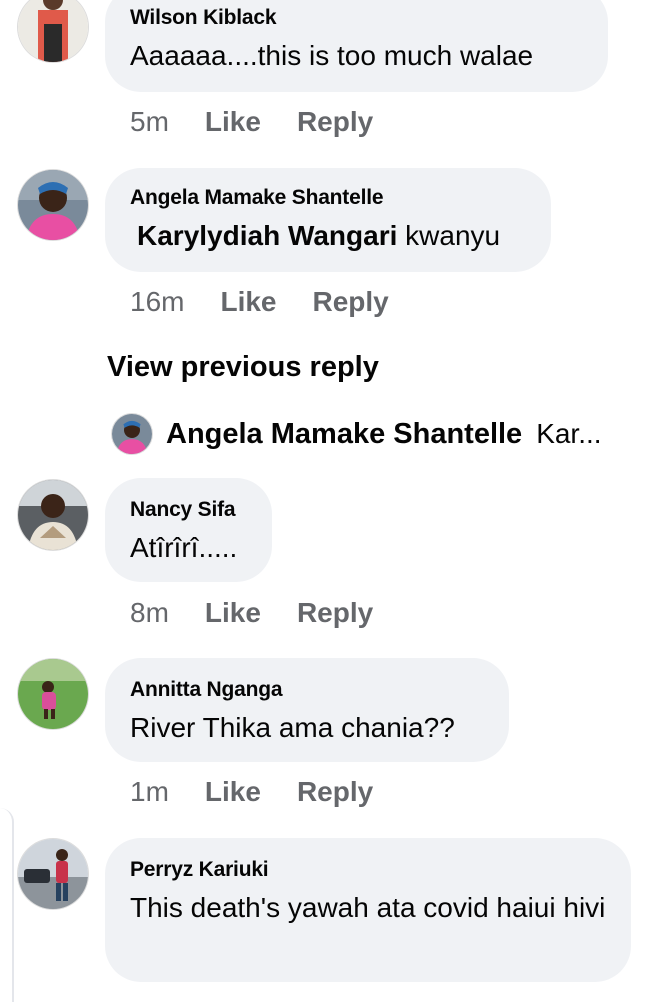 Image resolution: width=672 pixels, height=1002 pixels. I want to click on comment-time: 5m, so click(149, 122).